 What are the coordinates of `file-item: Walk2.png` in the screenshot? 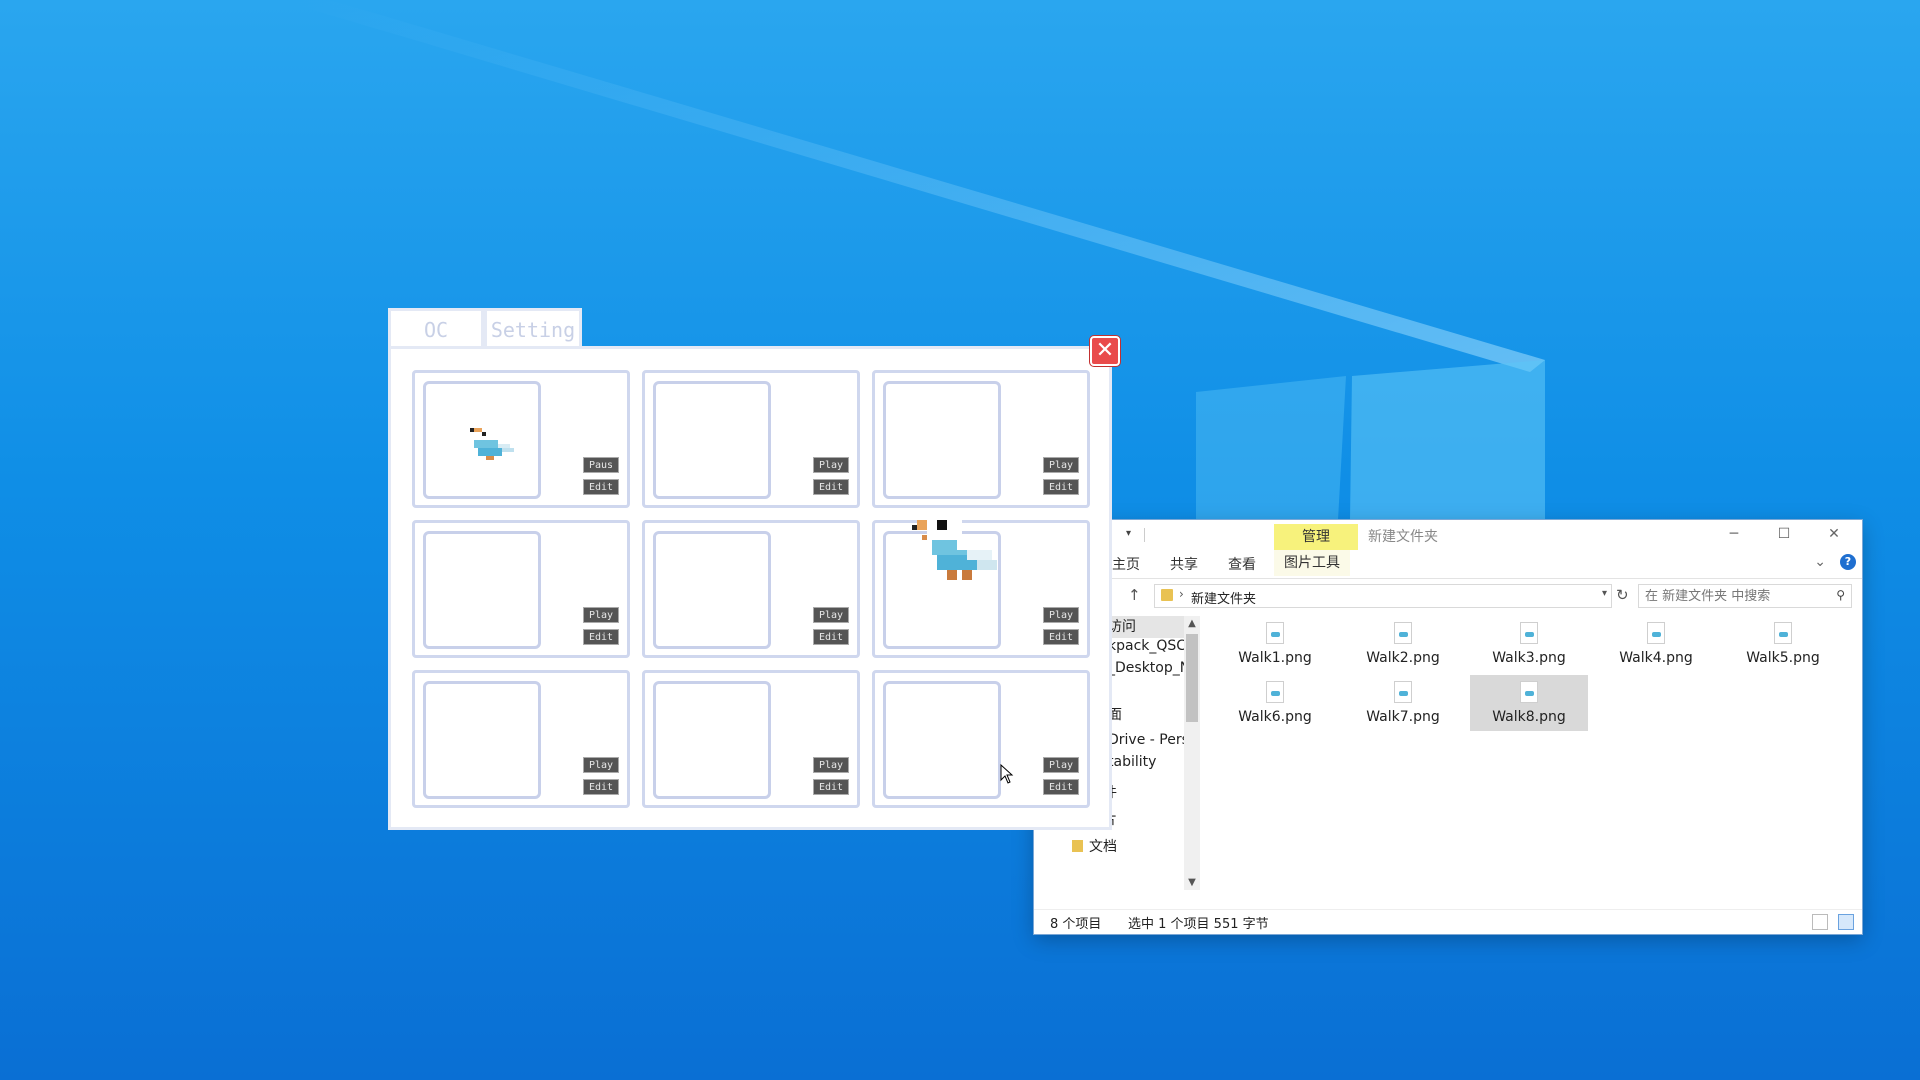 It's located at (1403, 644).